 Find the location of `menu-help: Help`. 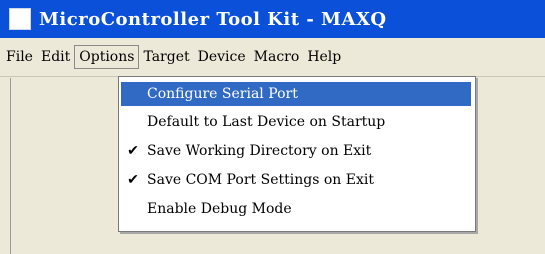

menu-help: Help is located at coordinates (324, 57).